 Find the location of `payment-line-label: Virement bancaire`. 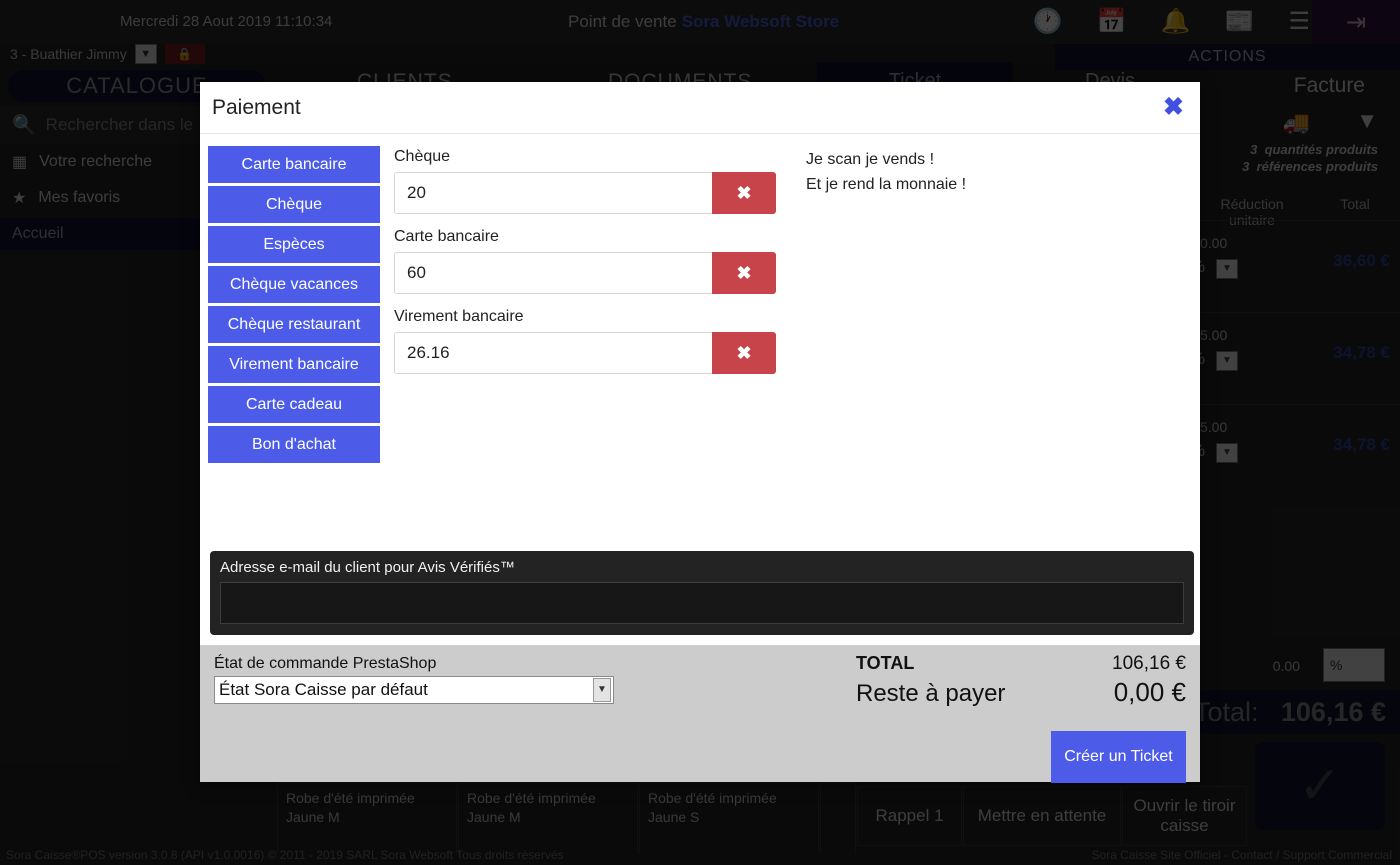

payment-line-label: Virement bancaire is located at coordinates (459, 316).